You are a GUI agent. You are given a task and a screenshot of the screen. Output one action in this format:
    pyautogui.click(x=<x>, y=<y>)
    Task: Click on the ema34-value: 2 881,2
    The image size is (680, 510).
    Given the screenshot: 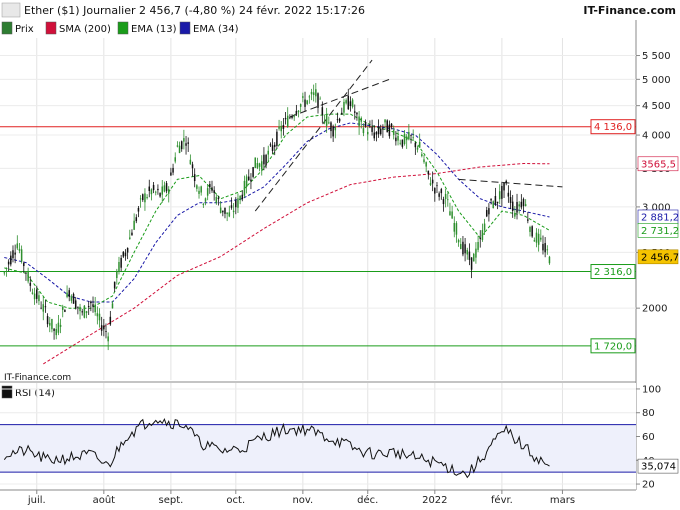 What is the action you would take?
    pyautogui.click(x=660, y=217)
    